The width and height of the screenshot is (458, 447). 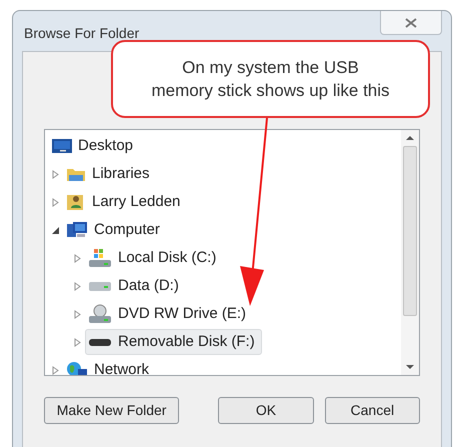 What do you see at coordinates (125, 202) in the screenshot?
I see `tree-item: Larry Ledden` at bounding box center [125, 202].